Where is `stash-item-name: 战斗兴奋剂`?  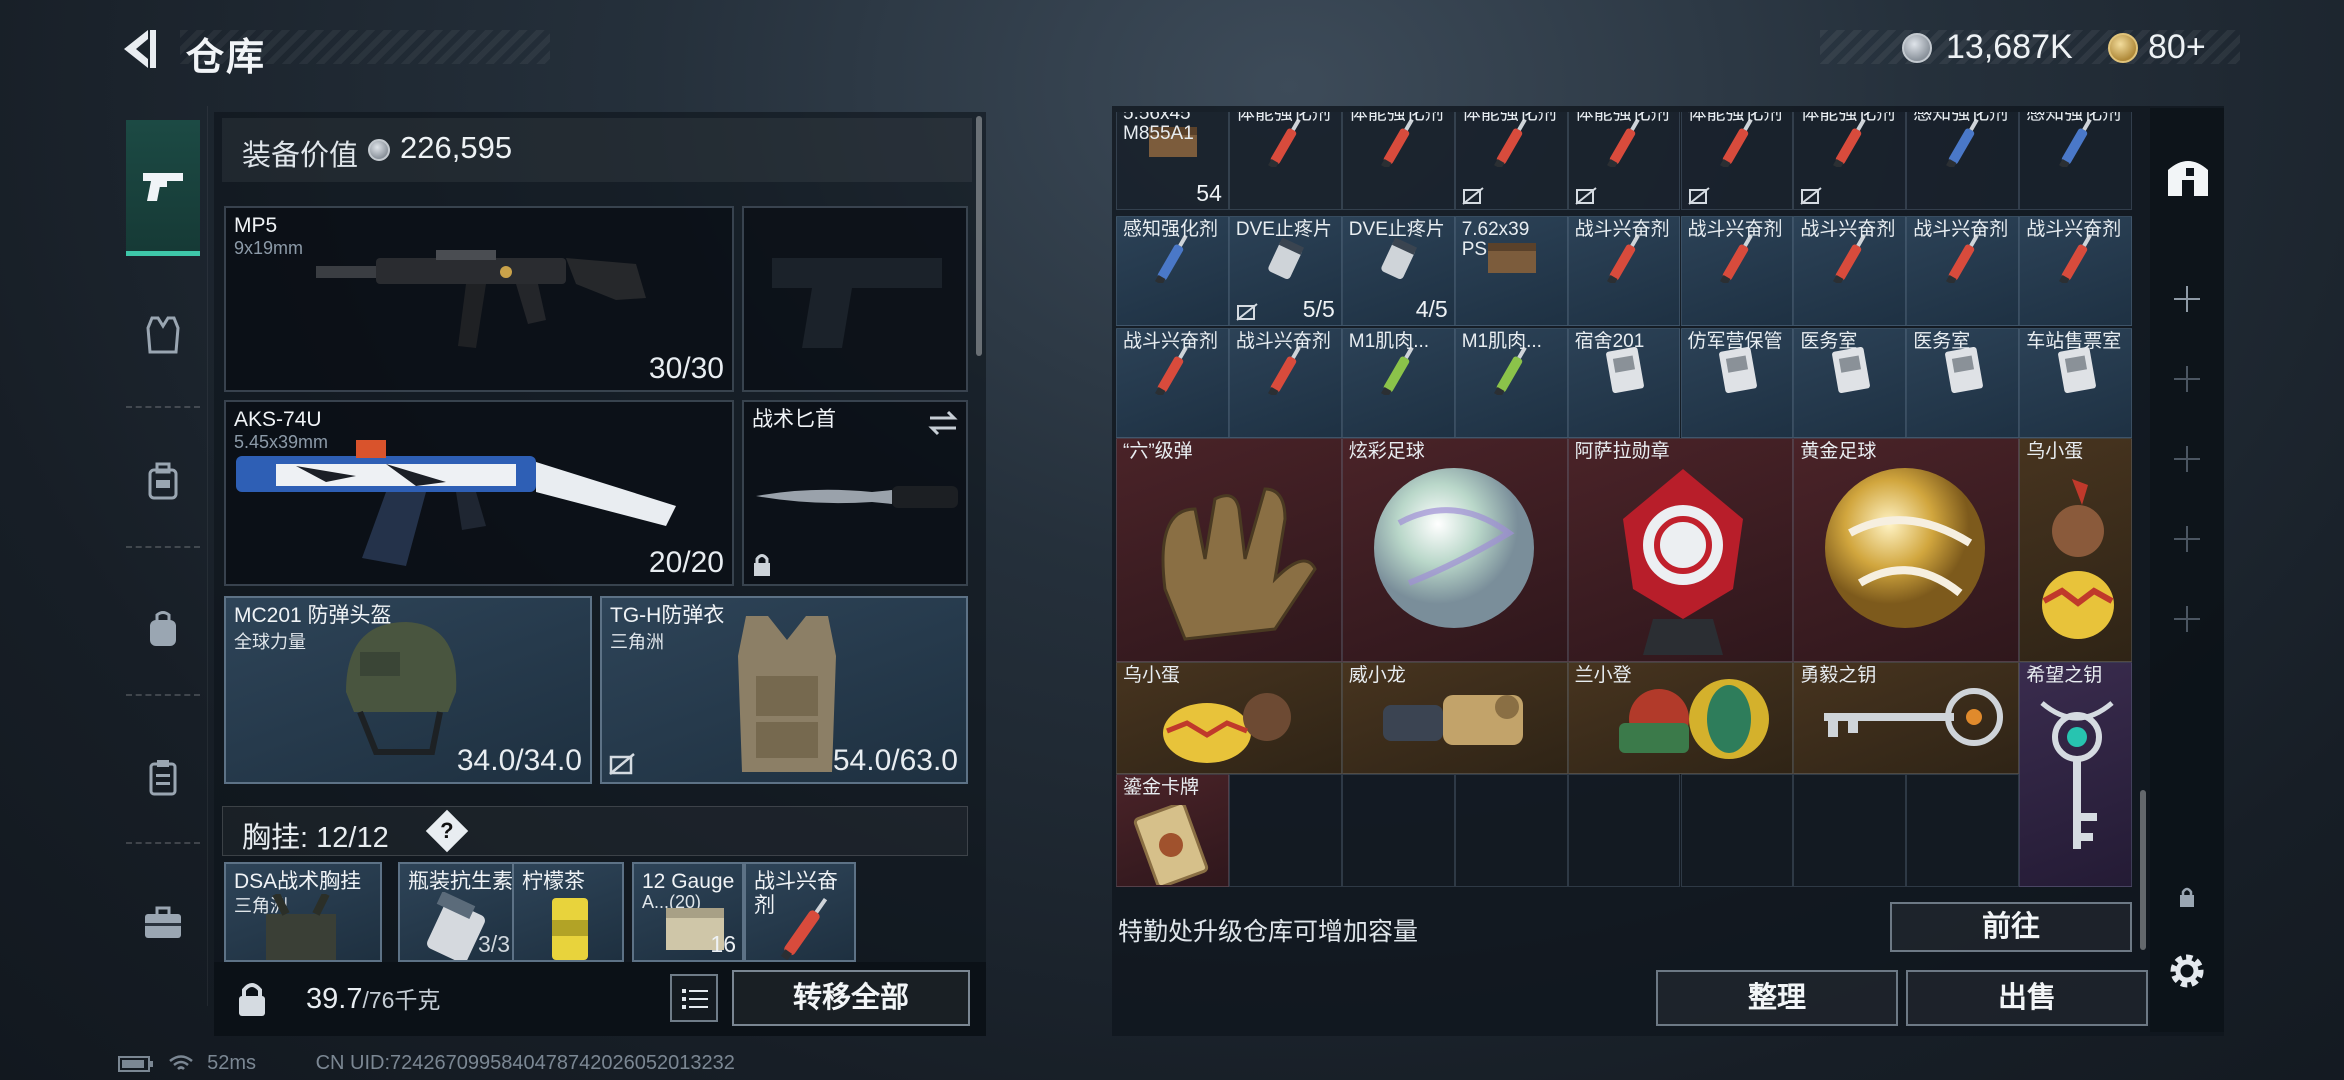
stash-item-name: 战斗兴奋剂 is located at coordinates (1622, 229).